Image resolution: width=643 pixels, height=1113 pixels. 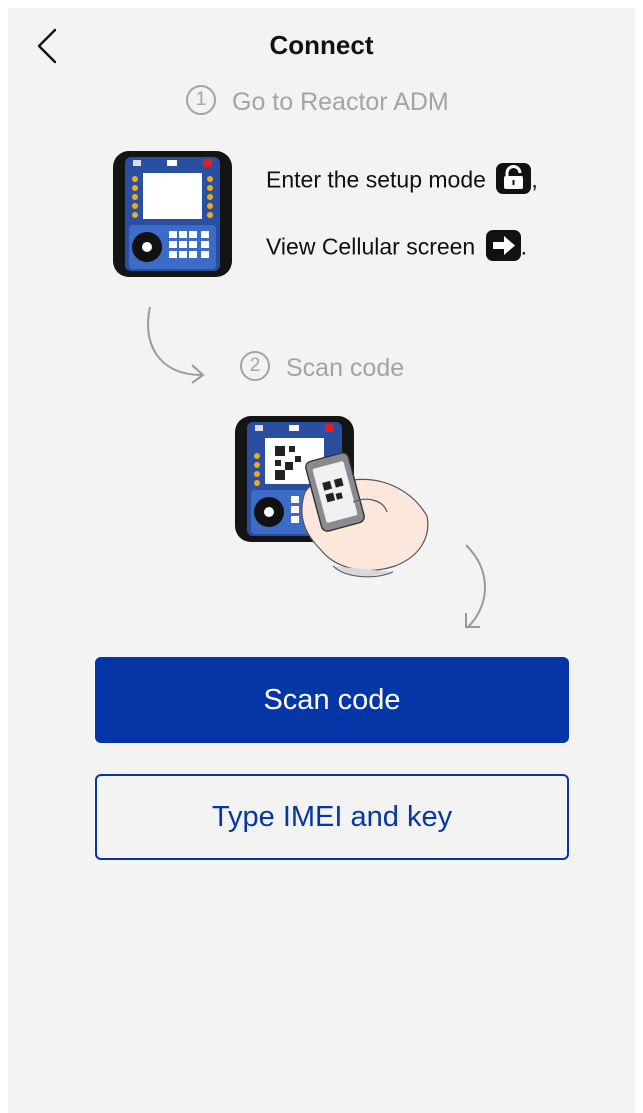 I want to click on arrow-right-icon, so click(x=503, y=245).